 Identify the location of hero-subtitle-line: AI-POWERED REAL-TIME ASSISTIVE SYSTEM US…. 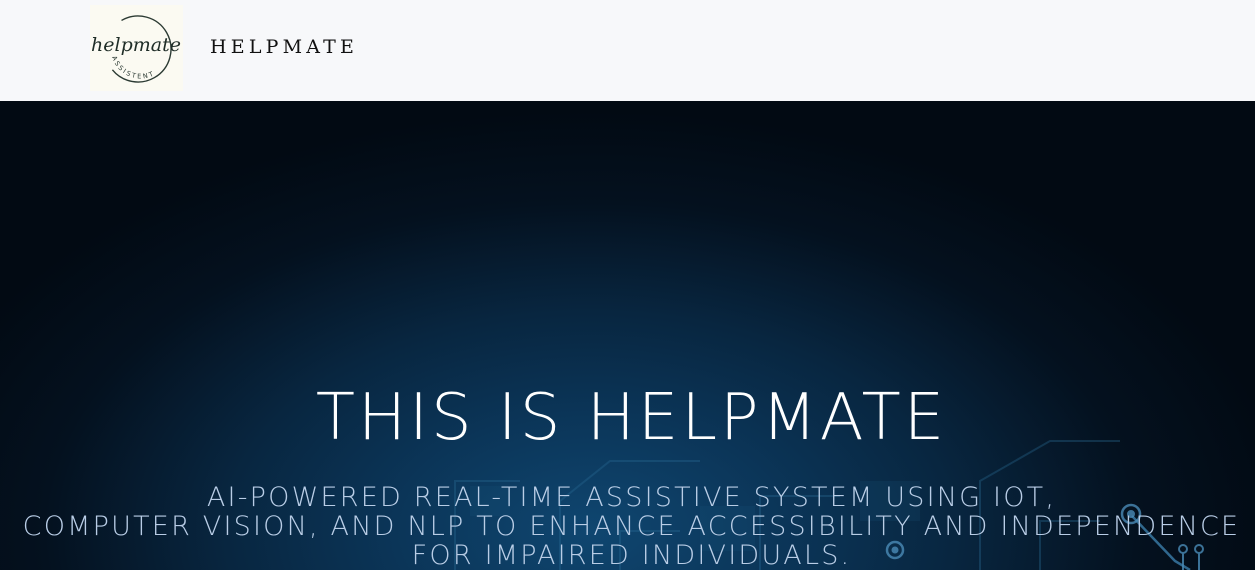
(631, 497).